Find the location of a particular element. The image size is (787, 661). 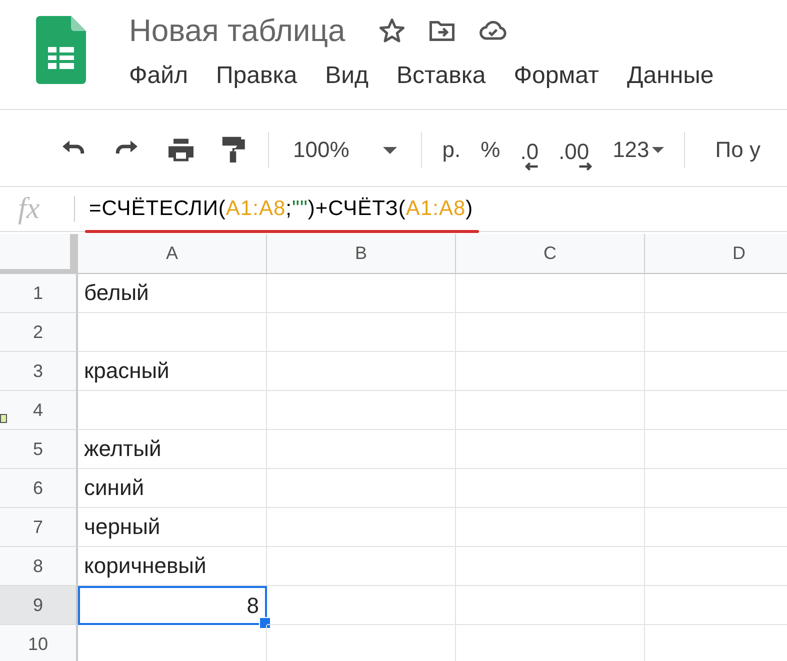

menu-item: Вид is located at coordinates (347, 76).